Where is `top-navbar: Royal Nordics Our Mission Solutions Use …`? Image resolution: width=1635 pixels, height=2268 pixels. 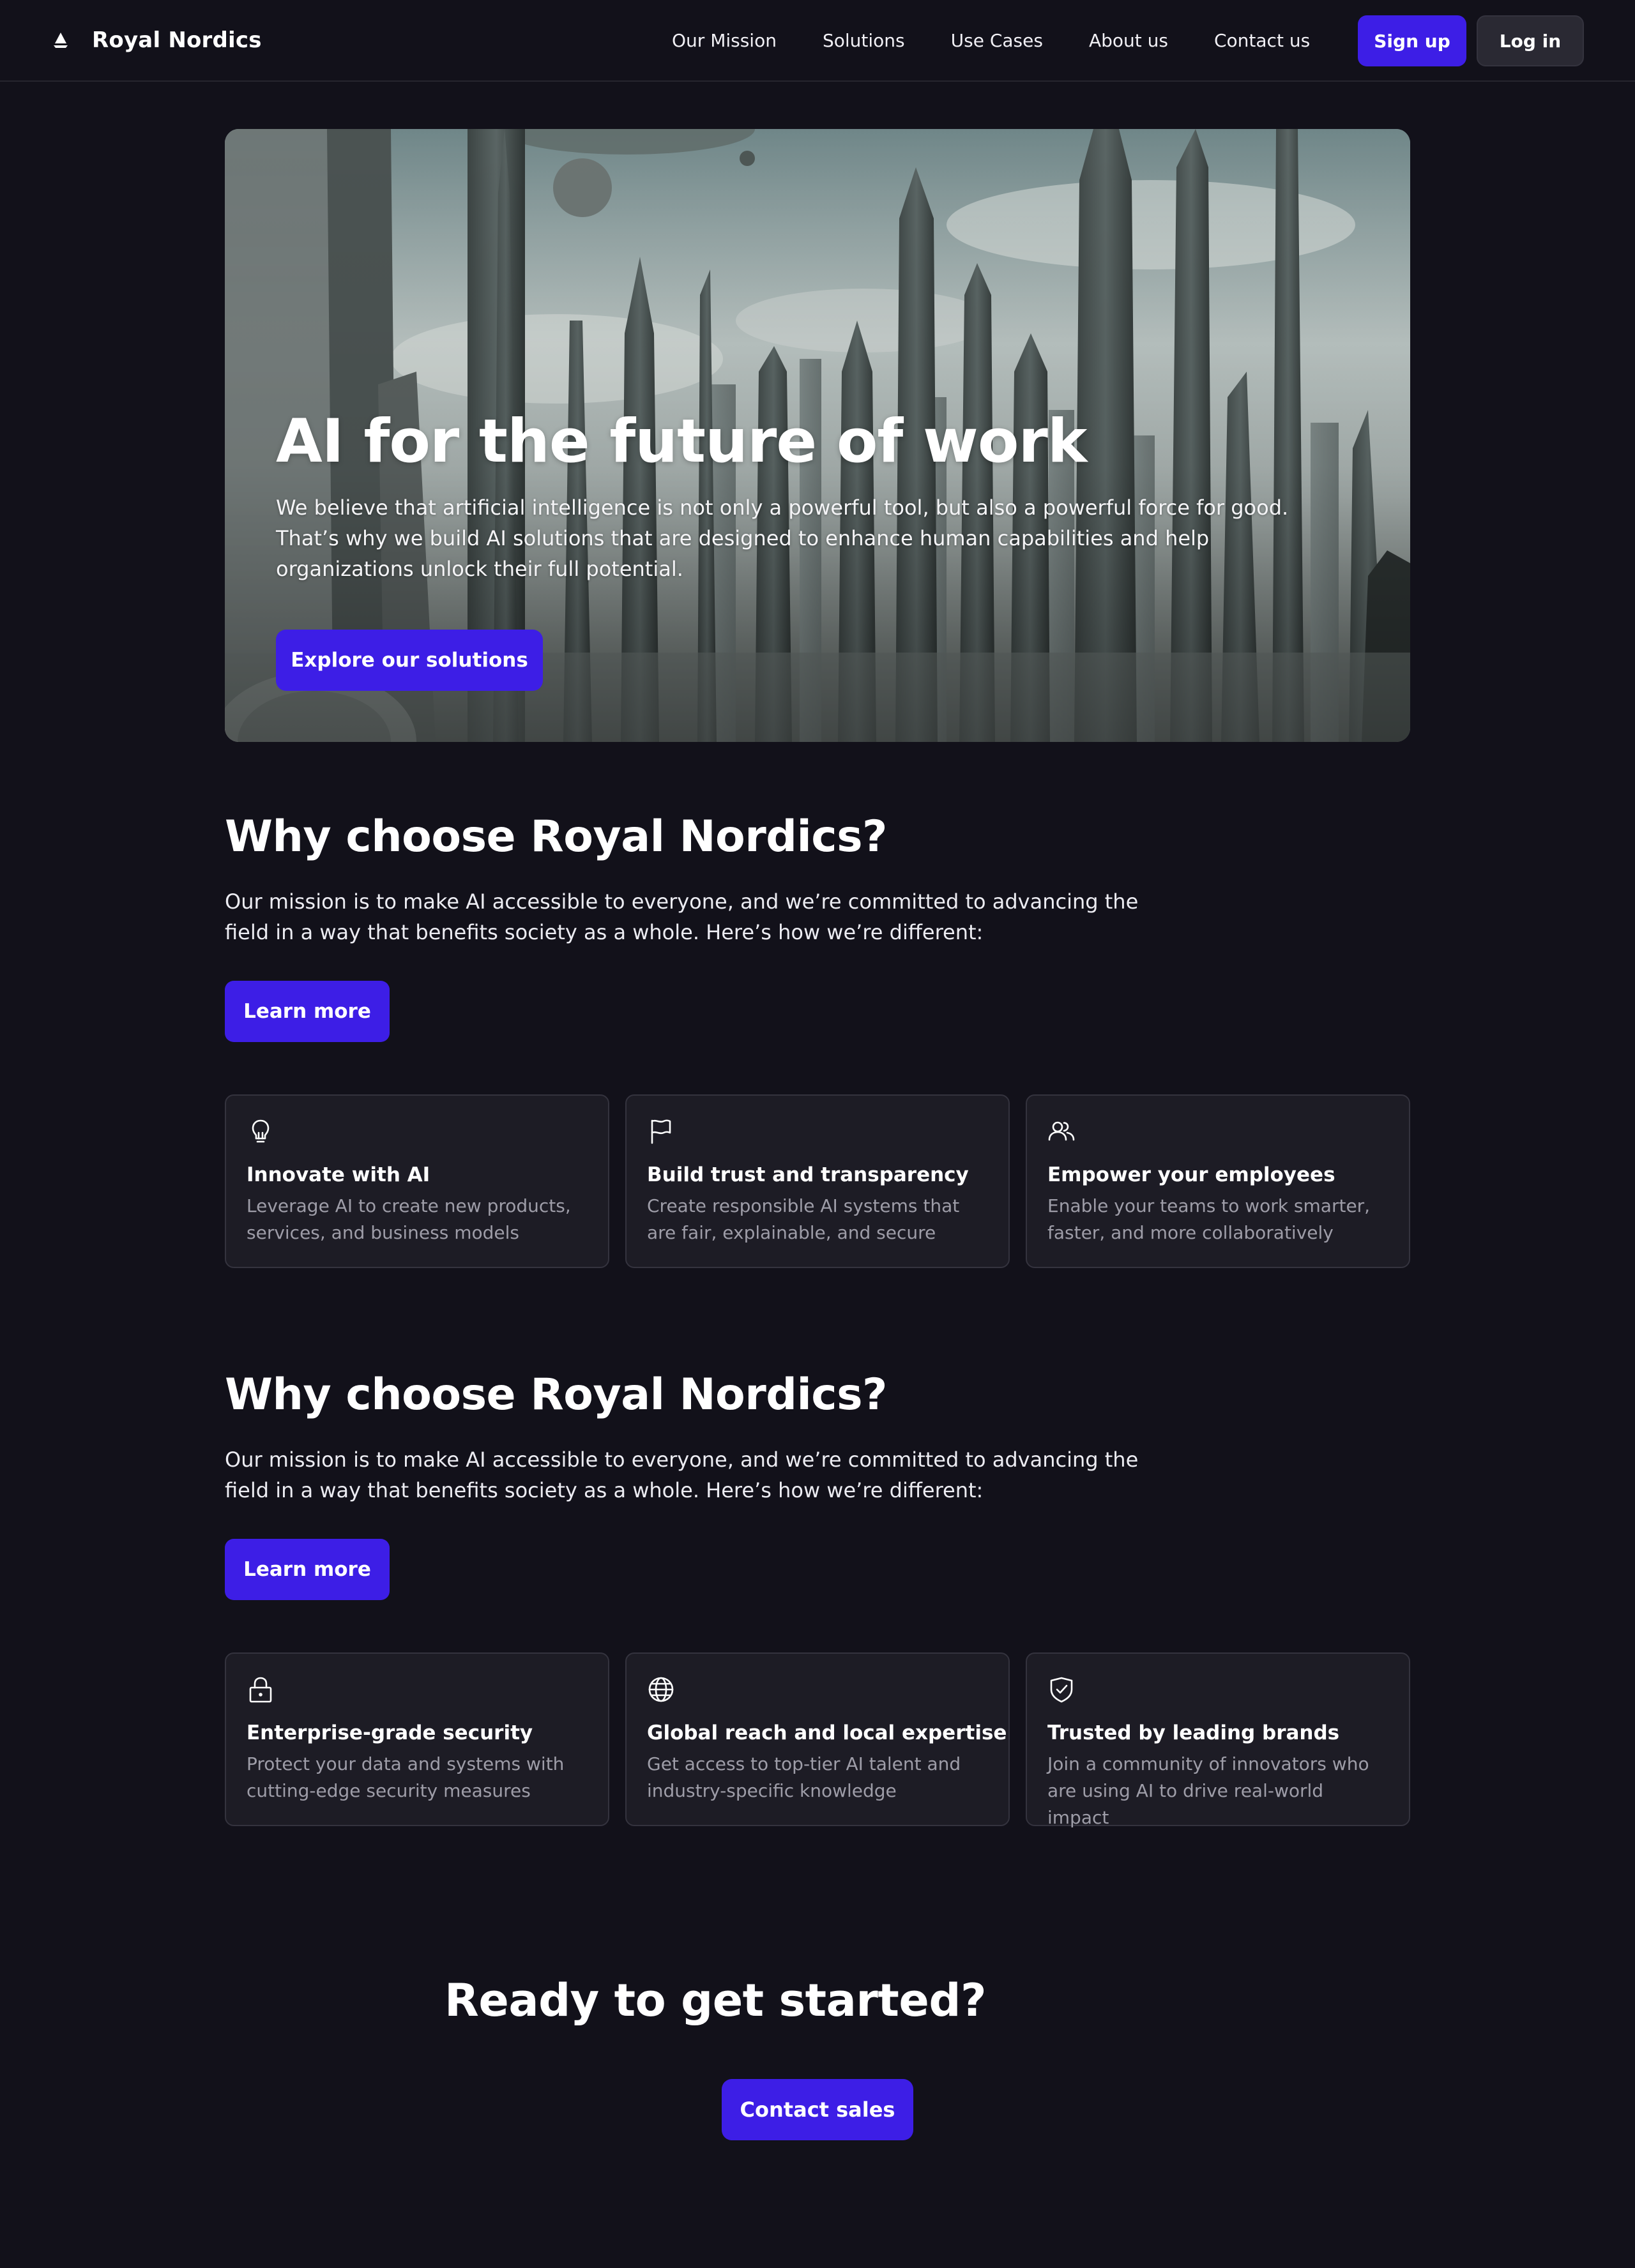 top-navbar: Royal Nordics Our Mission Solutions Use … is located at coordinates (817, 41).